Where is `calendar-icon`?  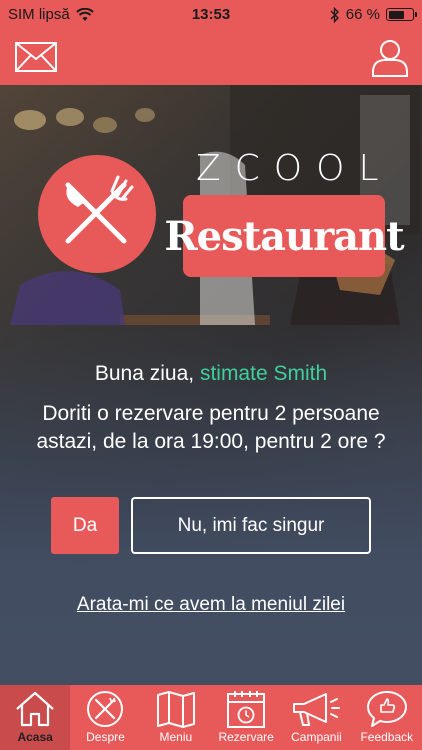
calendar-icon is located at coordinates (246, 709).